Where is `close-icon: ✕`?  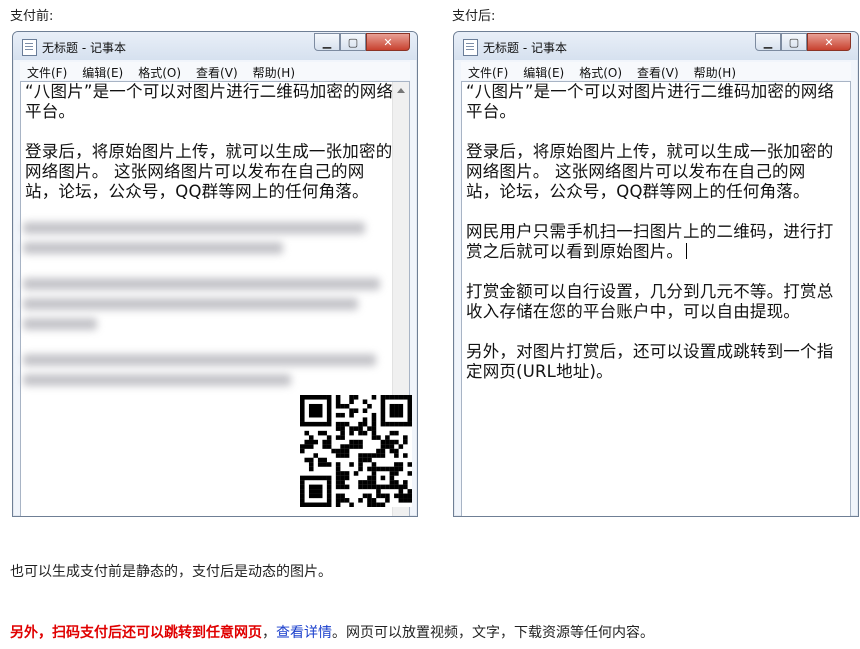
close-icon: ✕ is located at coordinates (829, 42).